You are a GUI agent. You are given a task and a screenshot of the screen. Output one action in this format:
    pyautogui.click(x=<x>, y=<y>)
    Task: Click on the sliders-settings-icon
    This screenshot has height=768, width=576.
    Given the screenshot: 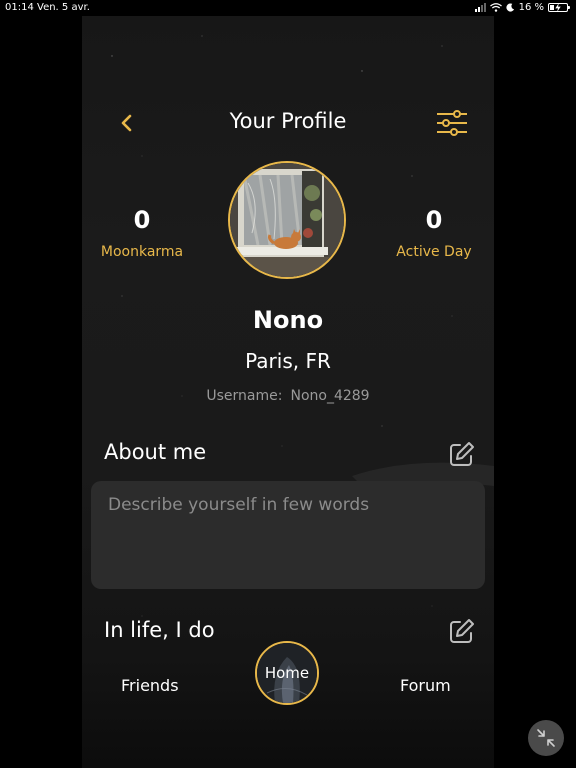 What is the action you would take?
    pyautogui.click(x=452, y=123)
    